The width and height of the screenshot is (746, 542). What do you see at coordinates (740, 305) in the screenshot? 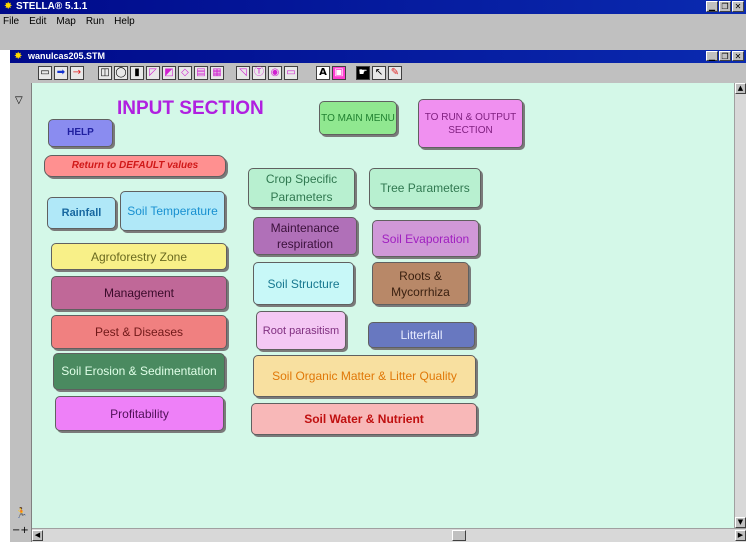
I see `vertical-scrollbar: ▲ ▼` at bounding box center [740, 305].